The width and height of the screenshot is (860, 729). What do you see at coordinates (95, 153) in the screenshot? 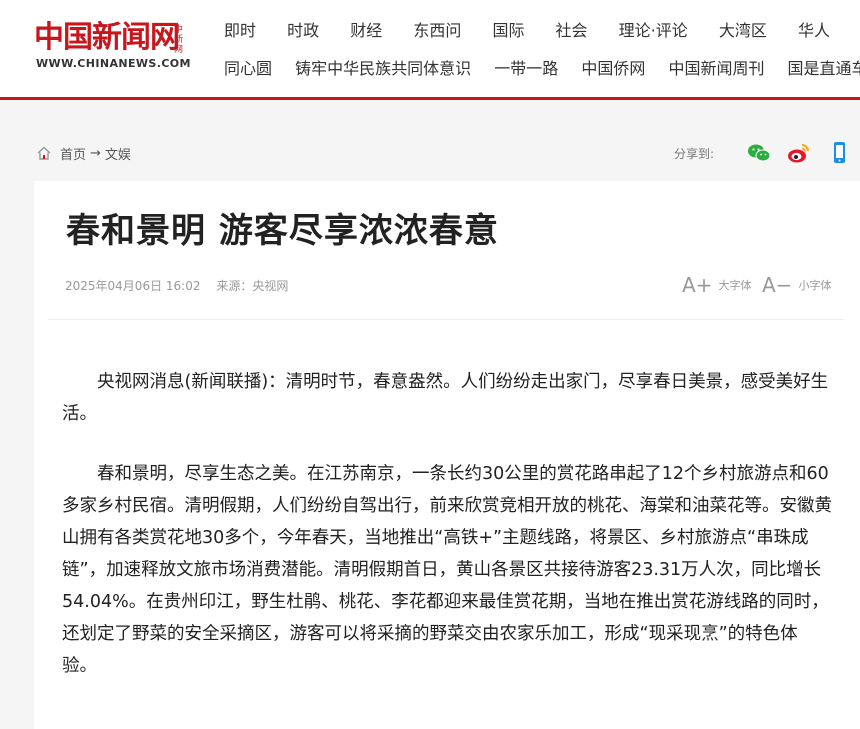
I see `breadcrumb-arrow: →` at bounding box center [95, 153].